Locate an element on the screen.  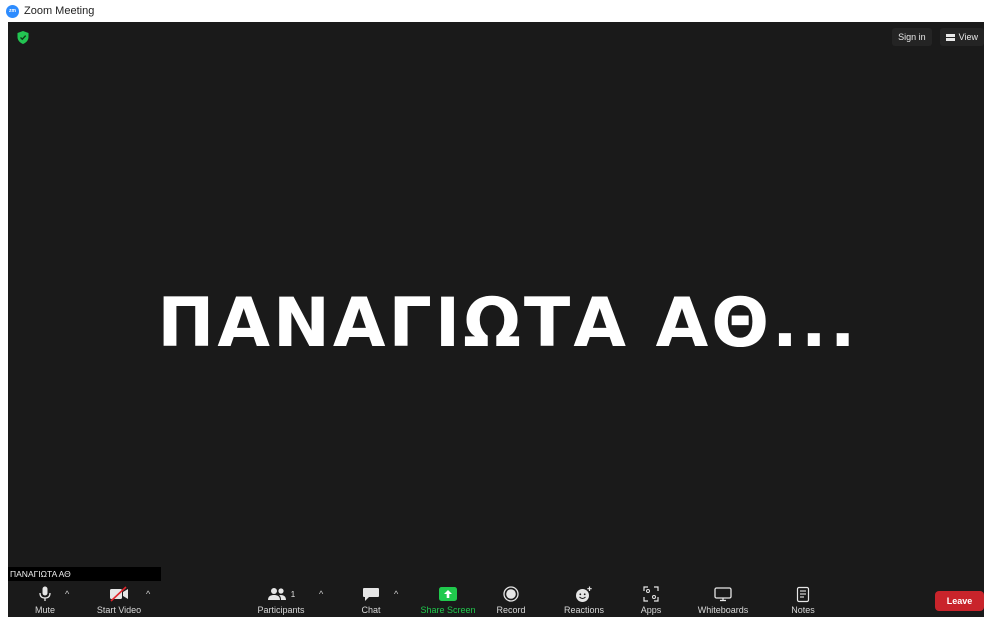
shield-icon is located at coordinates (23, 37).